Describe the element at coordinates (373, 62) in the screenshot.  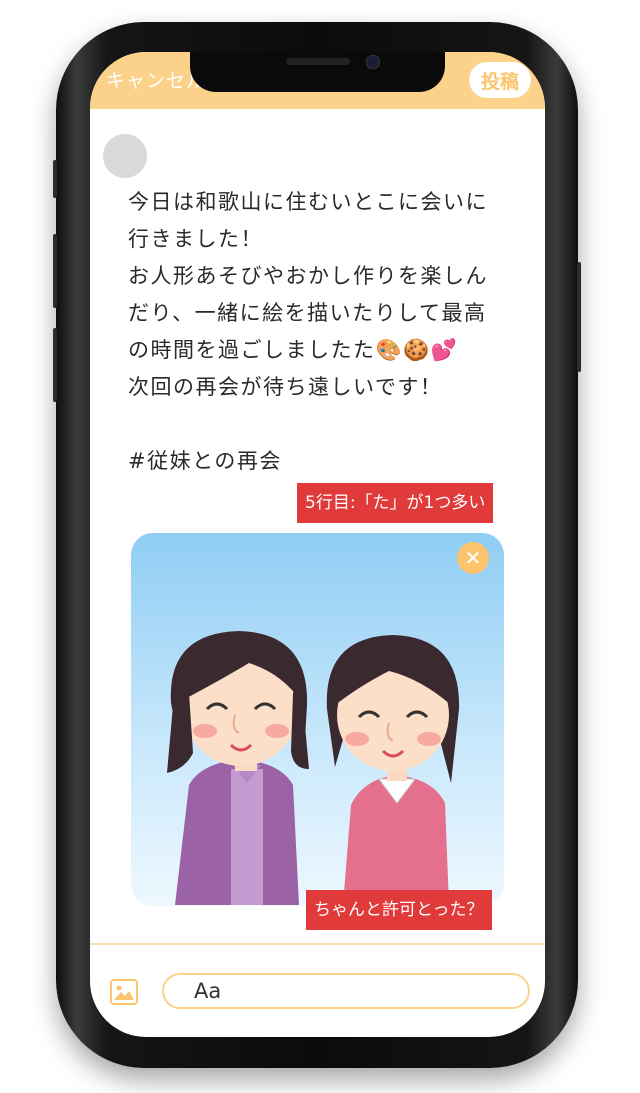
I see `front-camera` at that location.